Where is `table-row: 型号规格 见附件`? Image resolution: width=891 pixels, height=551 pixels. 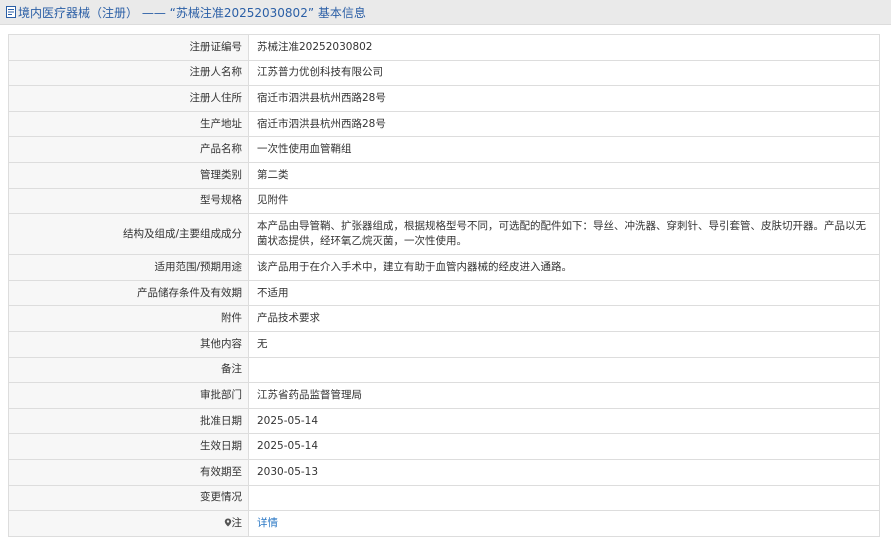
table-row: 型号规格 见附件 is located at coordinates (444, 201).